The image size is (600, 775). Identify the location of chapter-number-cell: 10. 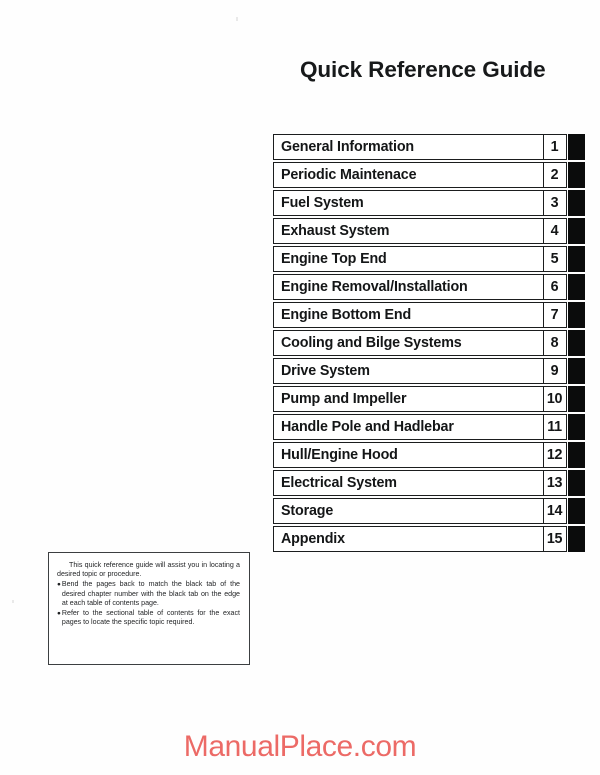
(554, 399).